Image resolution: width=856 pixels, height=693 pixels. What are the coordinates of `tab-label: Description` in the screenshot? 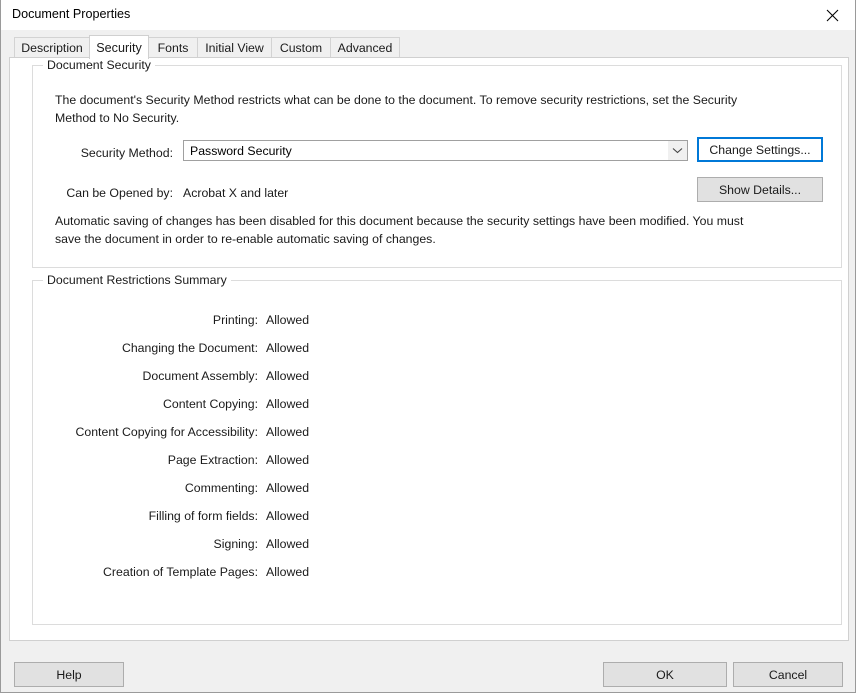 It's located at (52, 48).